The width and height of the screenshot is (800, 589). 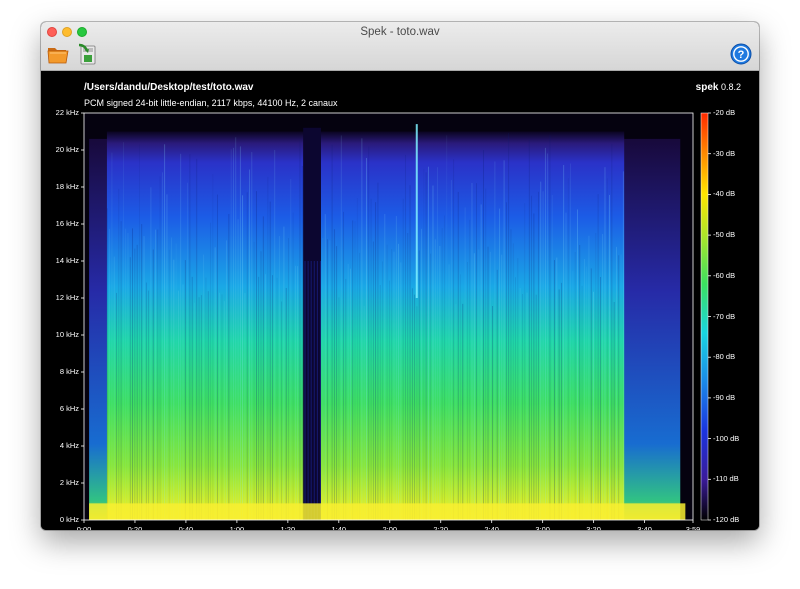 I want to click on frequency-tick-label: 20 kHz, so click(x=67, y=149).